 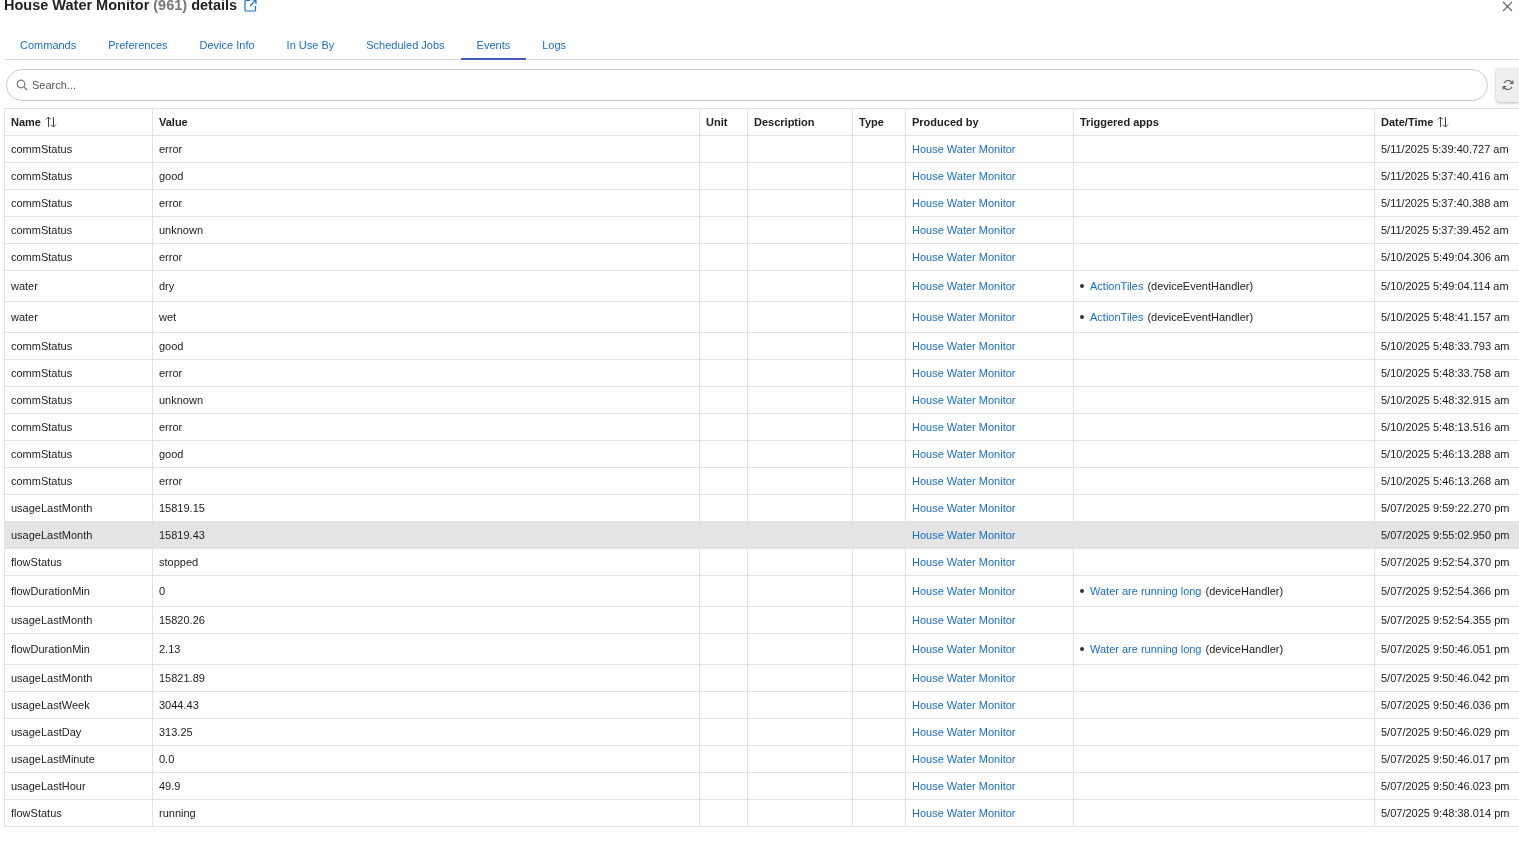 I want to click on table-row: usageLastMonth 15819.43 House Water Monitor 5/07/2025 9:55:02.950 pm, so click(x=761, y=535).